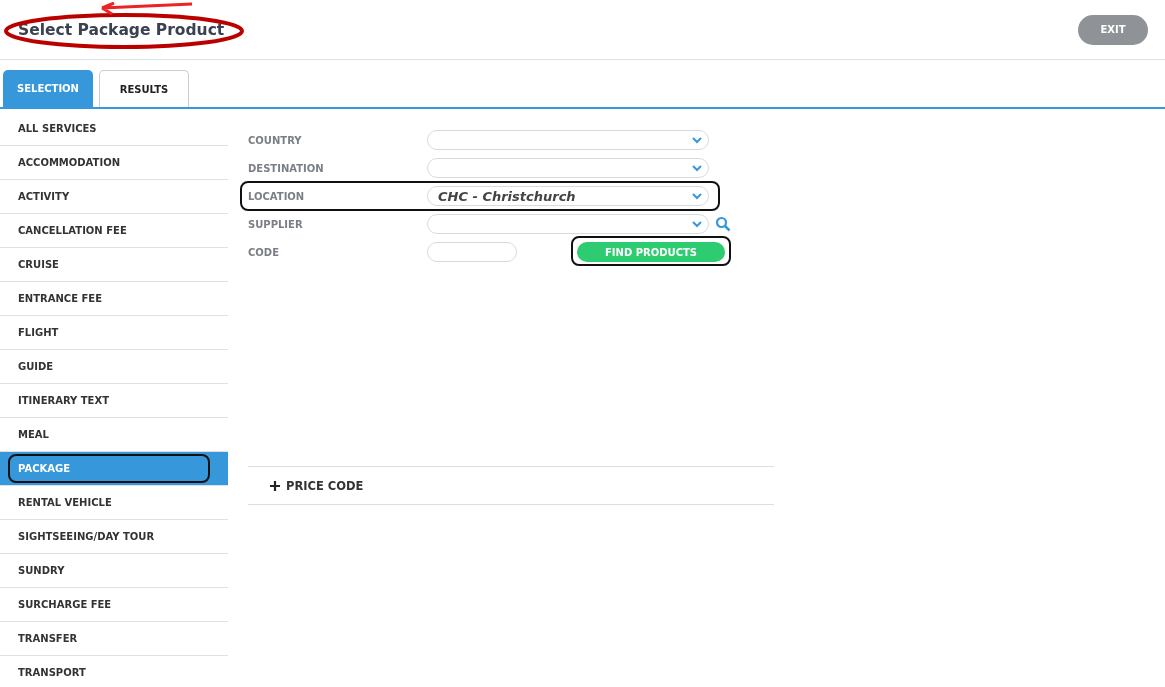  I want to click on sidebar-item-label: SIGHTSEEING/DAY TOUR, so click(86, 536).